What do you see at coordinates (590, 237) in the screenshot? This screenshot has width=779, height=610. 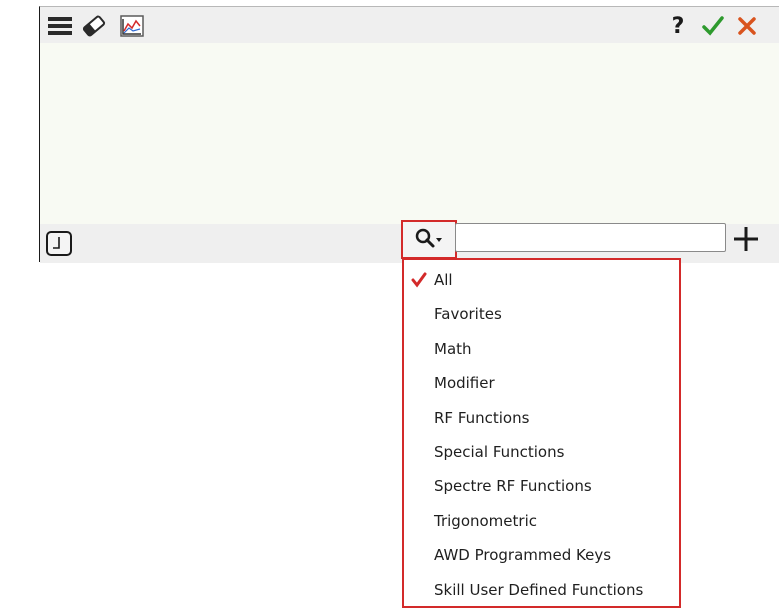 I see `search-input` at bounding box center [590, 237].